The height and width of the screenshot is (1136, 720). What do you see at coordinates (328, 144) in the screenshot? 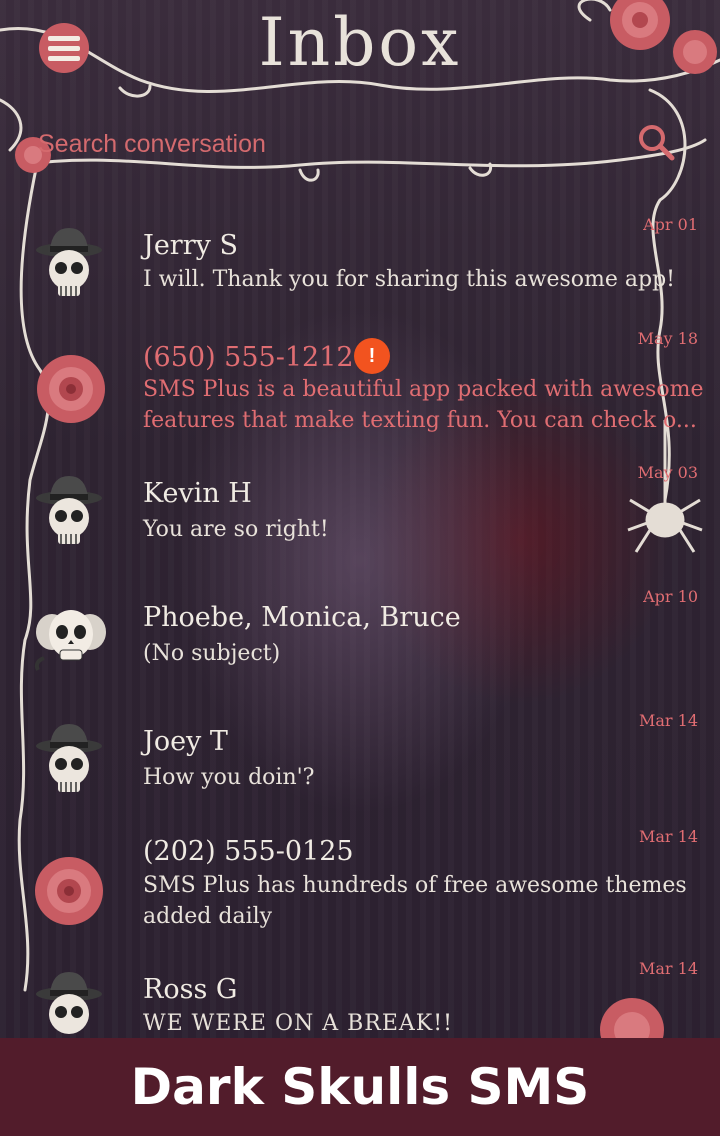
I see `search-input` at bounding box center [328, 144].